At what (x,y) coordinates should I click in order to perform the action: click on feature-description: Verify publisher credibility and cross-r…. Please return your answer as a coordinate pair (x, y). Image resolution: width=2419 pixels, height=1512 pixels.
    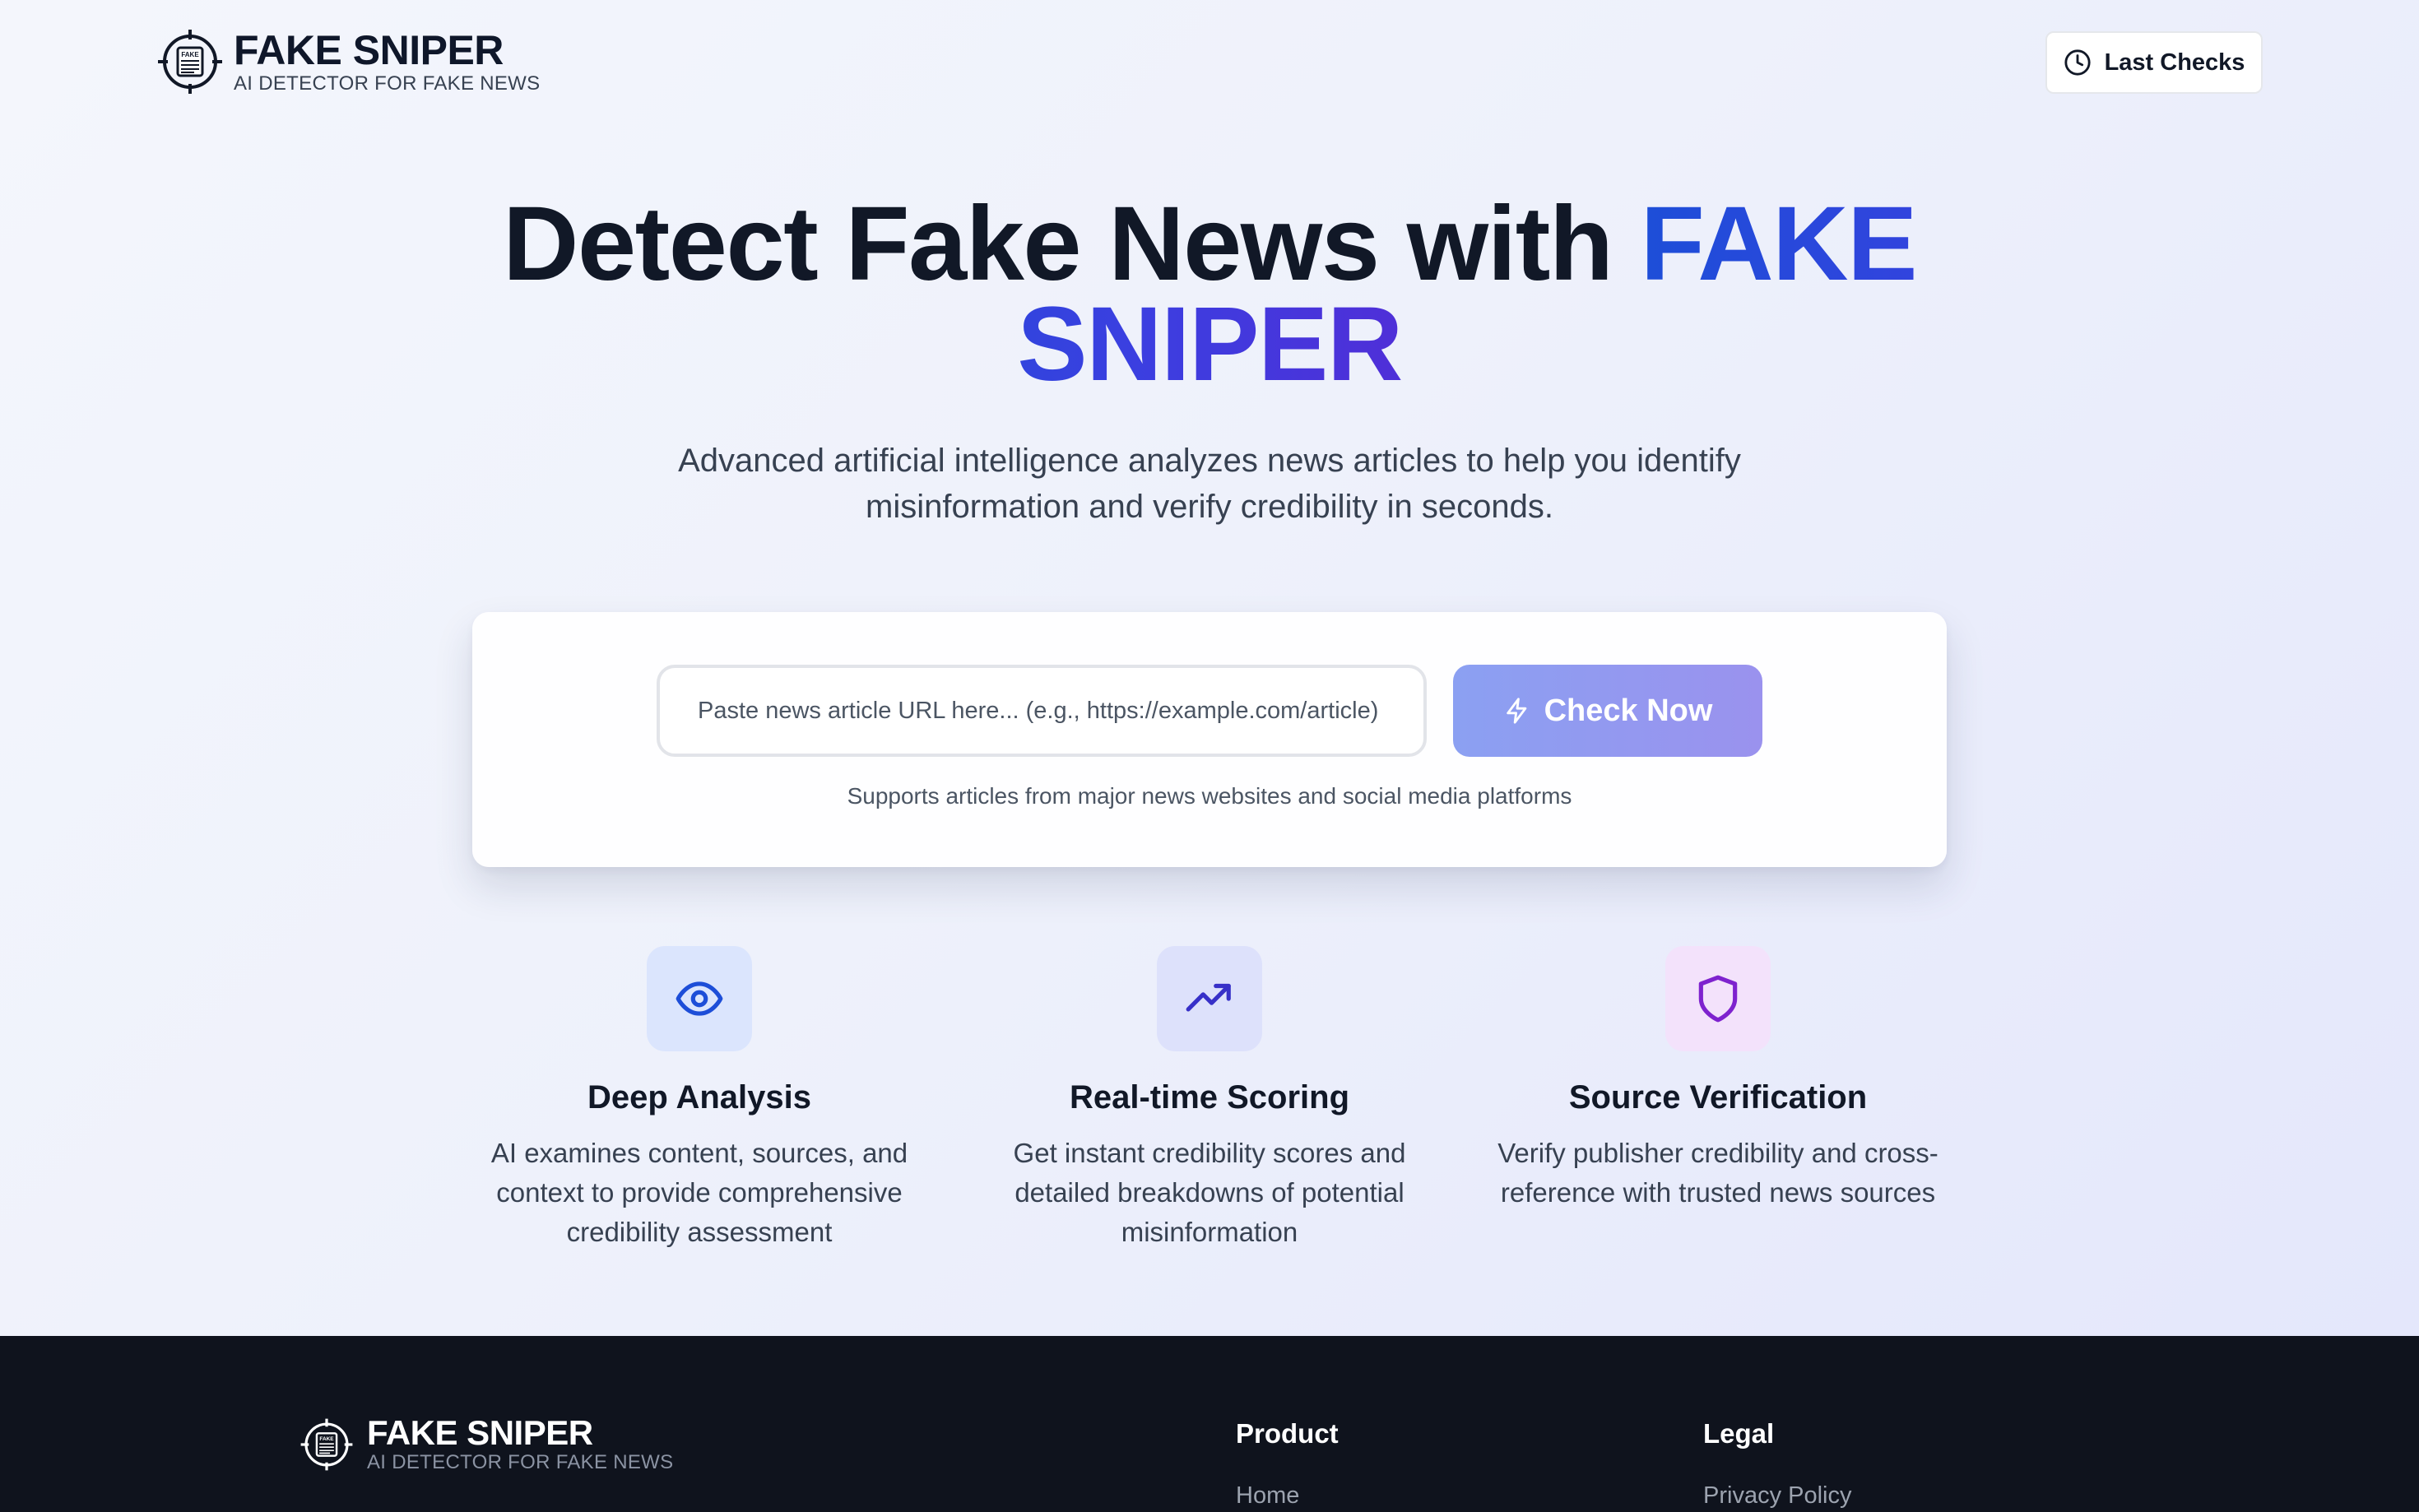
    Looking at the image, I should click on (1717, 1173).